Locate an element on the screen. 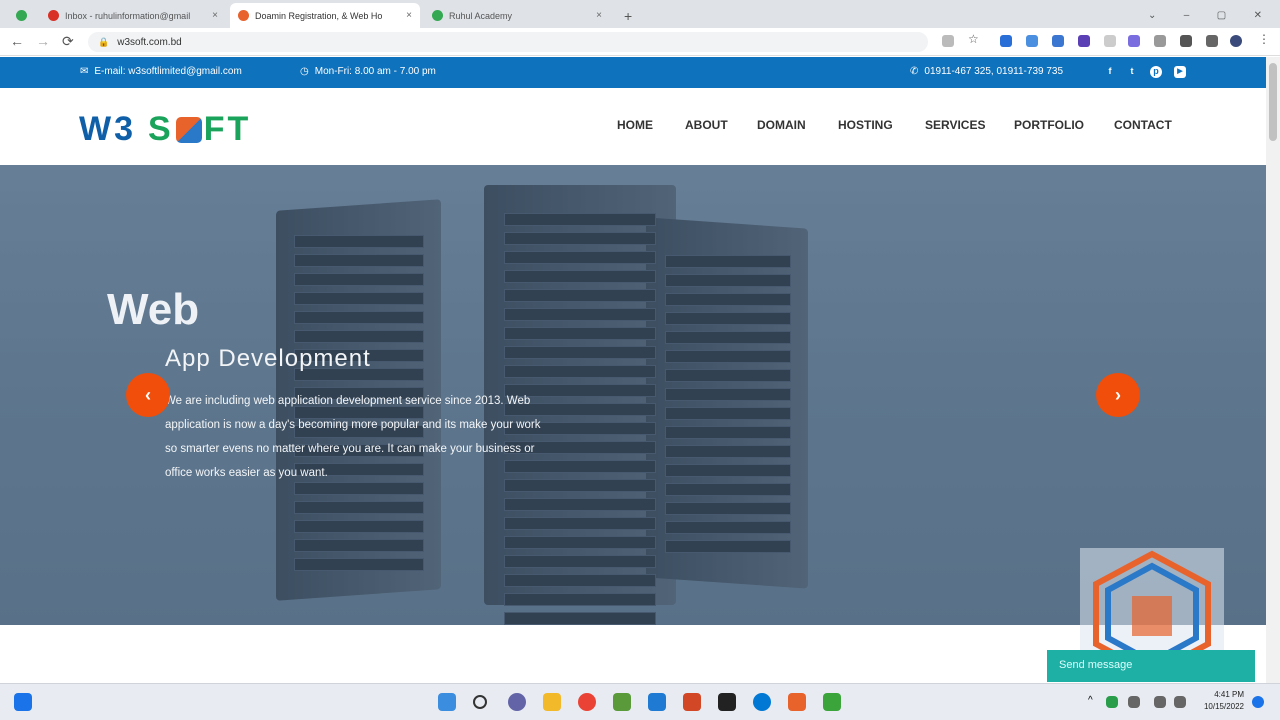 This screenshot has width=1280, height=720. back-icon: ← is located at coordinates (17, 41).